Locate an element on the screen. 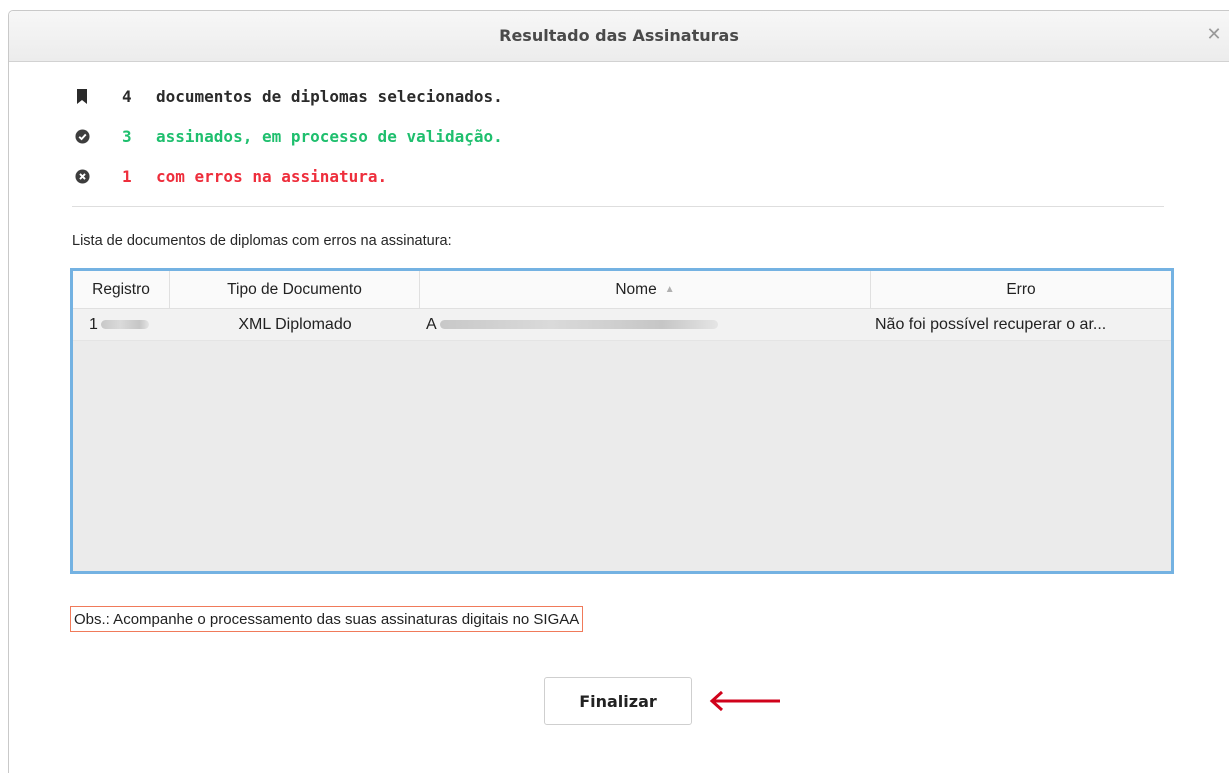 Image resolution: width=1229 pixels, height=773 pixels. cell-registro-text: 1 is located at coordinates (93, 324).